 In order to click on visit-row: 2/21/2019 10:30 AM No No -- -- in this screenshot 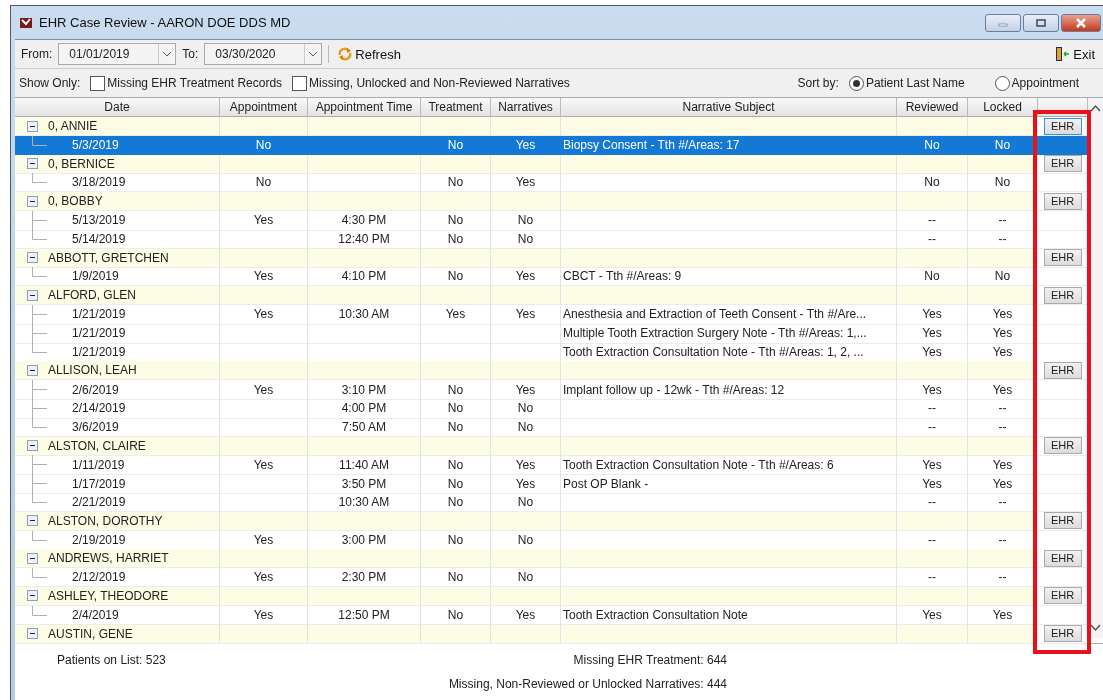, I will do `click(551, 502)`.